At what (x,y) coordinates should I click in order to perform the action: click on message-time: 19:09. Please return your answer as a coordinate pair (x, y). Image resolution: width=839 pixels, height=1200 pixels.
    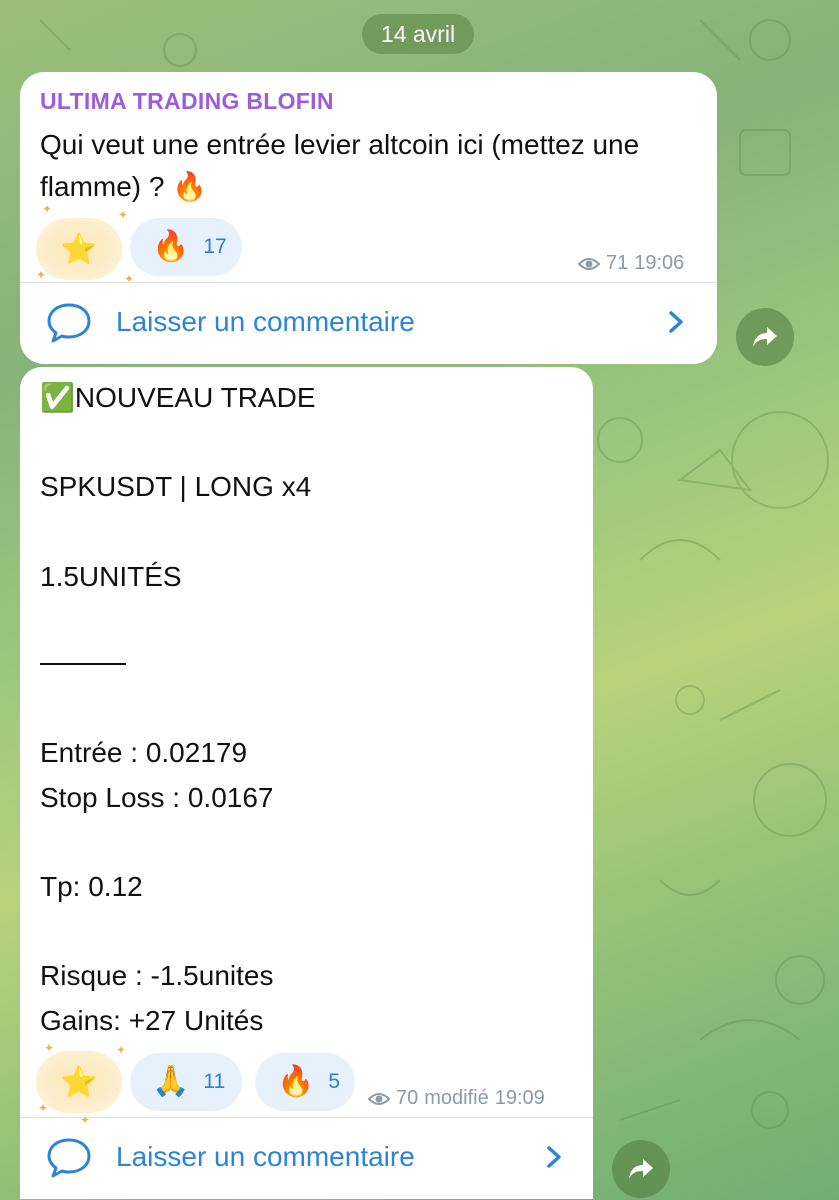
    Looking at the image, I should click on (519, 1098).